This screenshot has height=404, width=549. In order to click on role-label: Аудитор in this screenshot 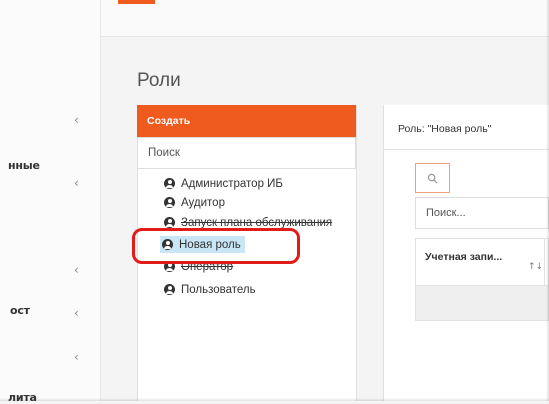, I will do `click(203, 202)`.